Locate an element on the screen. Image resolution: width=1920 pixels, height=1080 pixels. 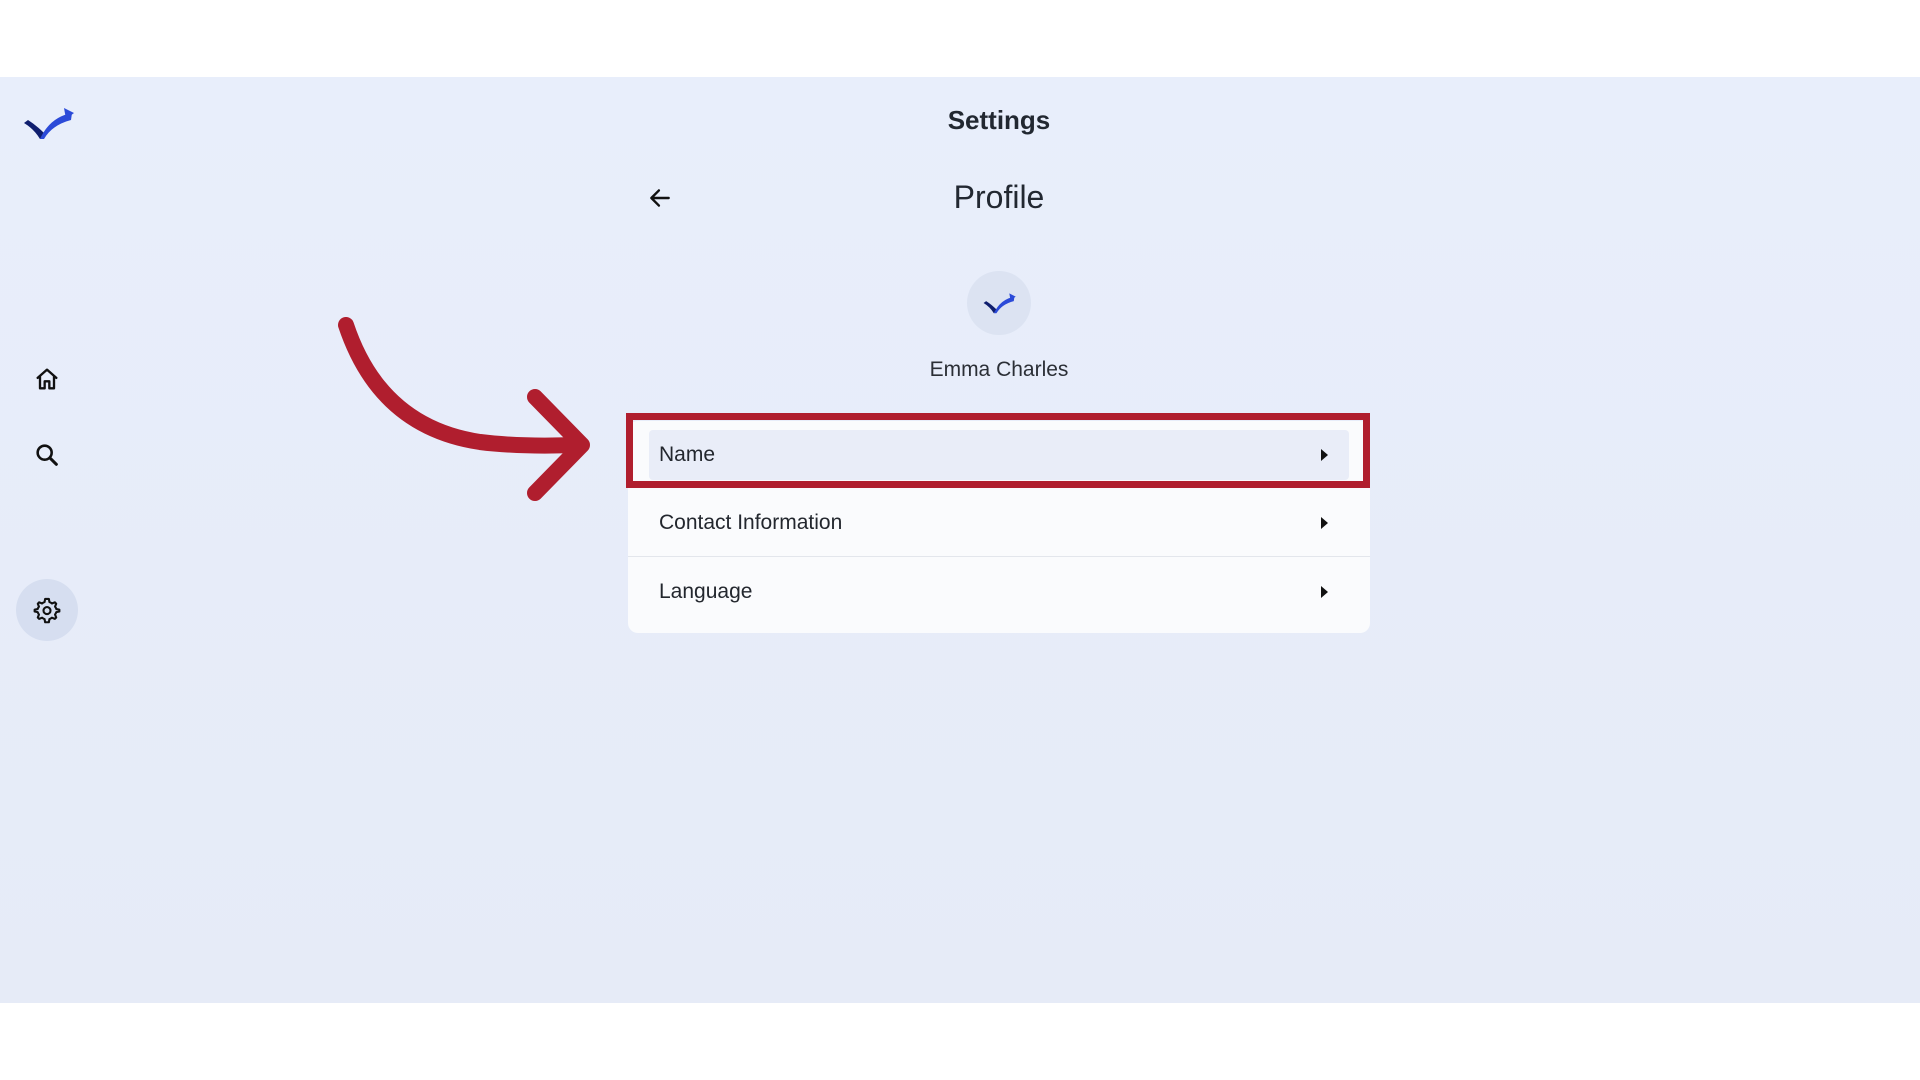
annotation-arrow-icon is located at coordinates (464, 409).